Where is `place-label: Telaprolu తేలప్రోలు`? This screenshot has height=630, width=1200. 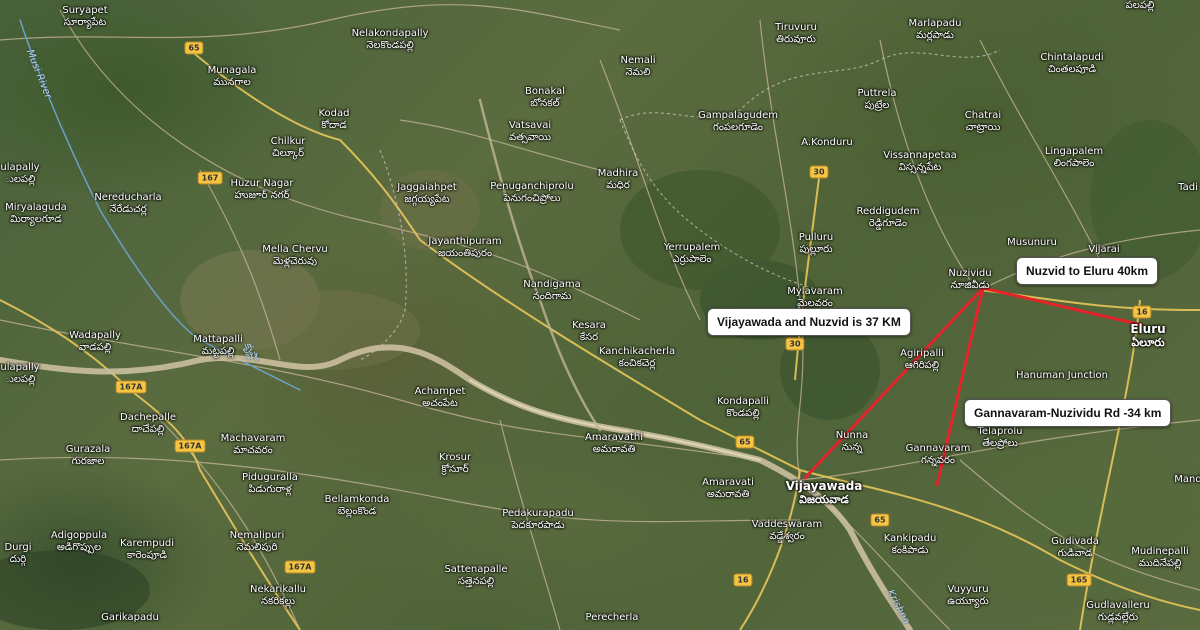 place-label: Telaprolu తేలప్రోలు is located at coordinates (1000, 438).